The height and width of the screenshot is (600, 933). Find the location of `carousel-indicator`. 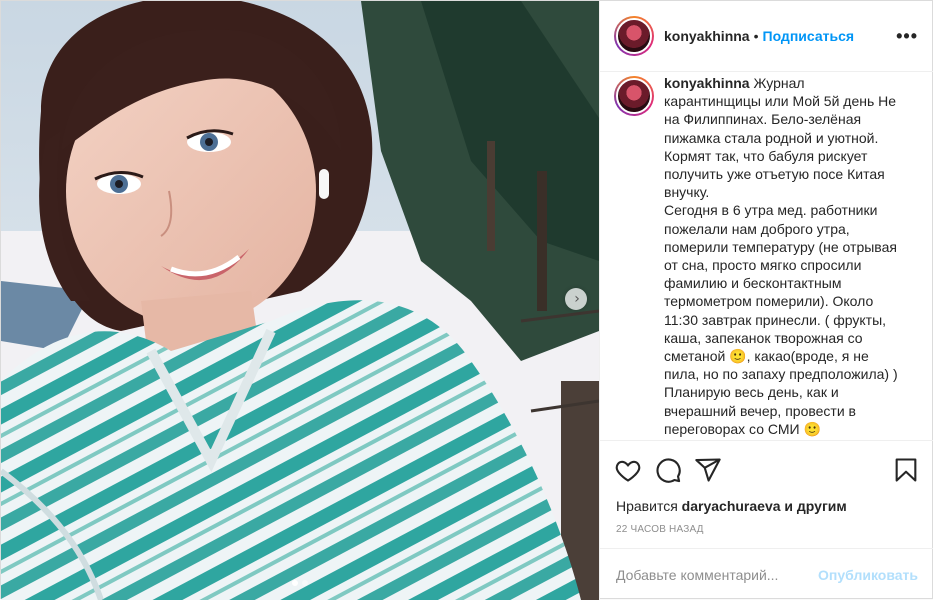

carousel-indicator is located at coordinates (300, 583).